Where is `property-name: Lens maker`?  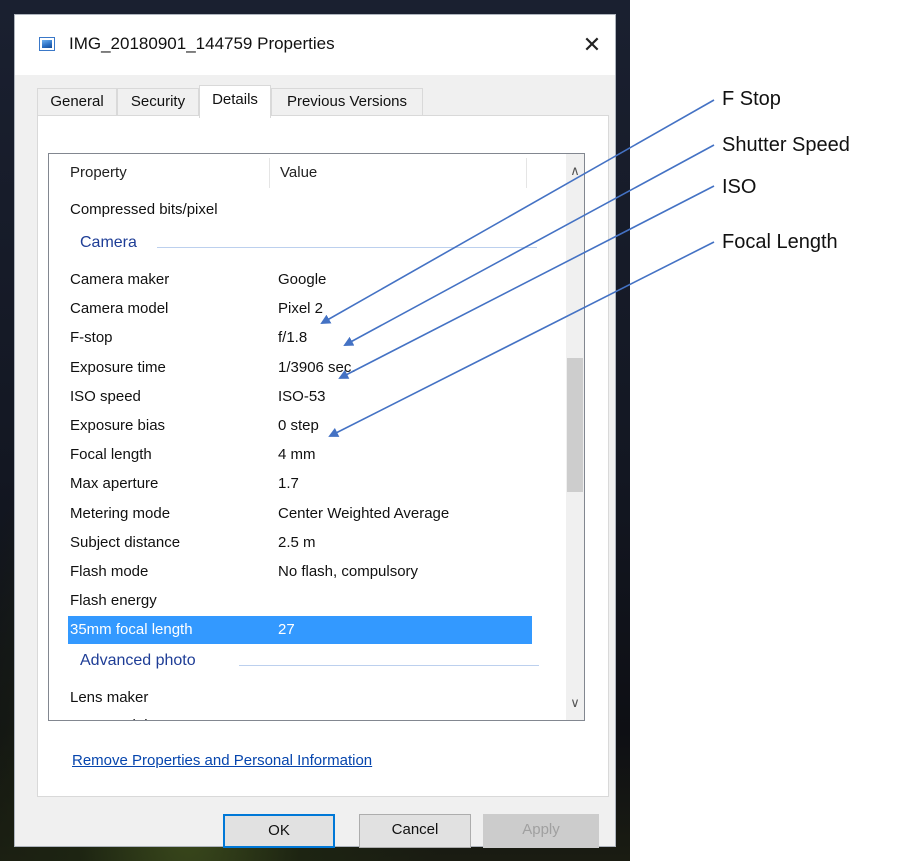
property-name: Lens maker is located at coordinates (109, 697).